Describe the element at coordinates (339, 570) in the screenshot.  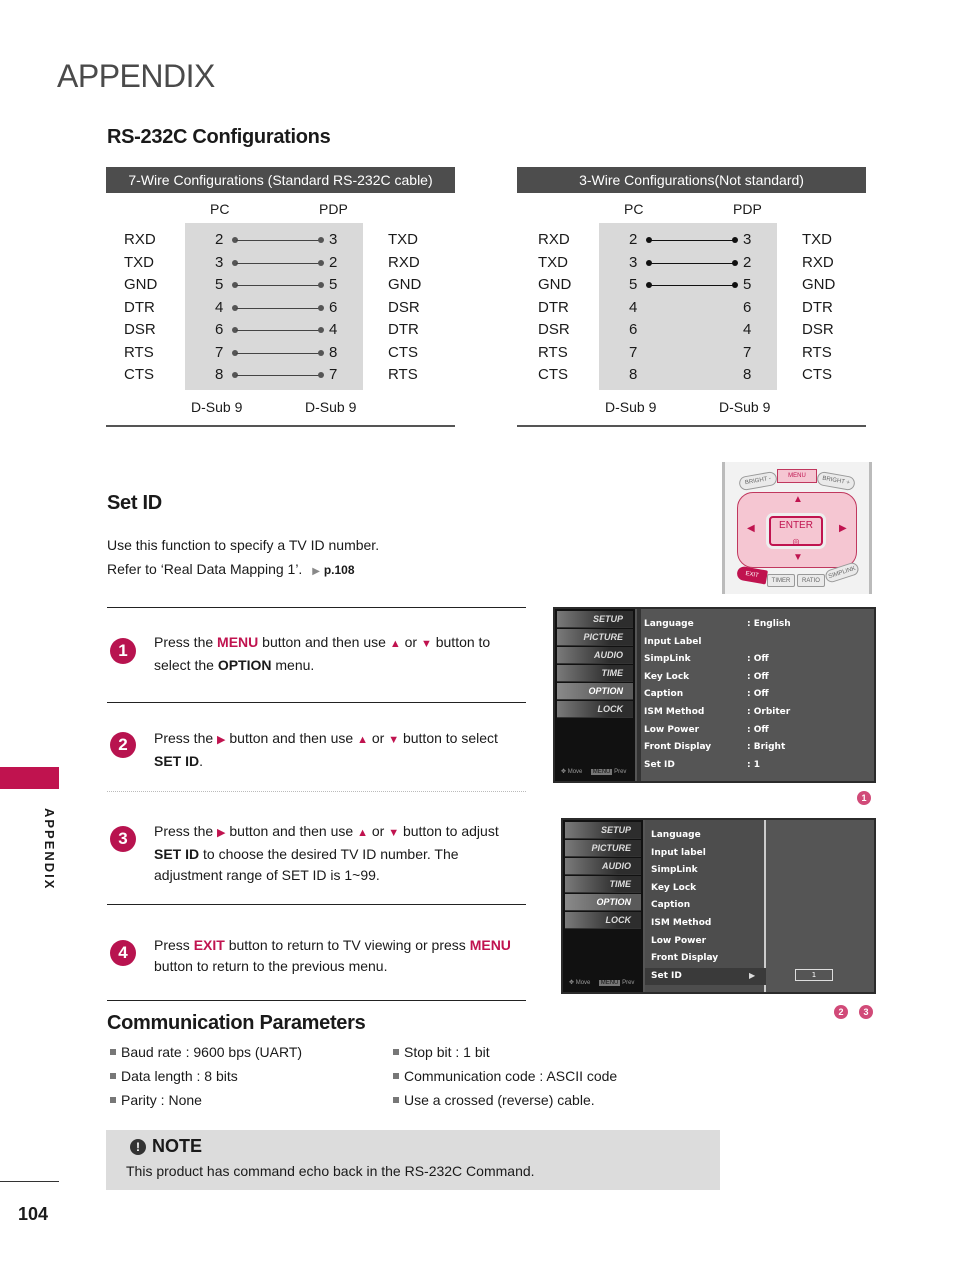
I see `page-reference-link: p.108` at that location.